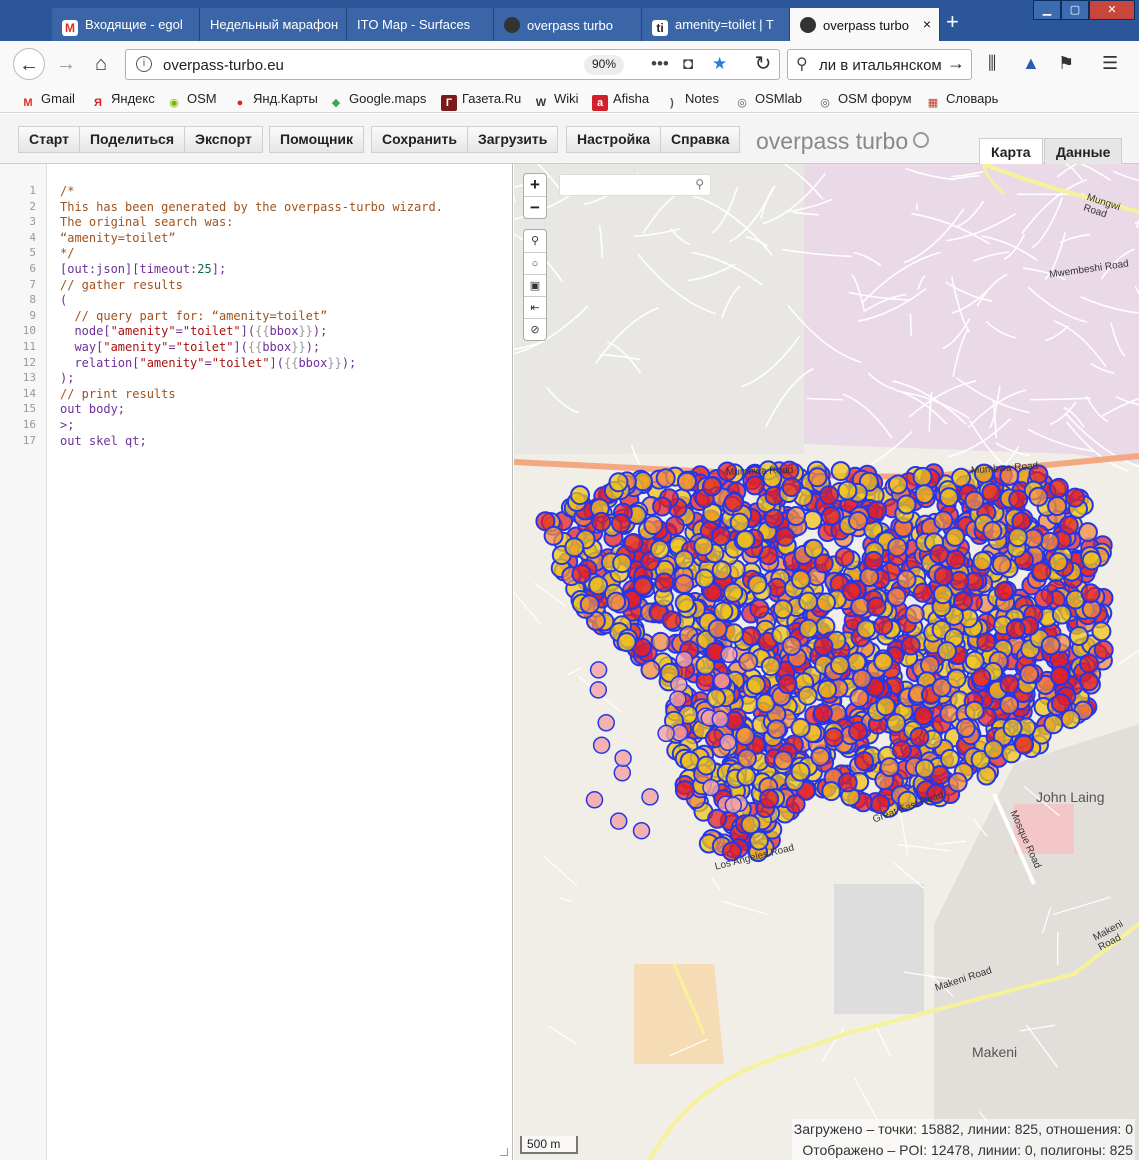  I want to click on search-input: ли в итальянском, so click(881, 65).